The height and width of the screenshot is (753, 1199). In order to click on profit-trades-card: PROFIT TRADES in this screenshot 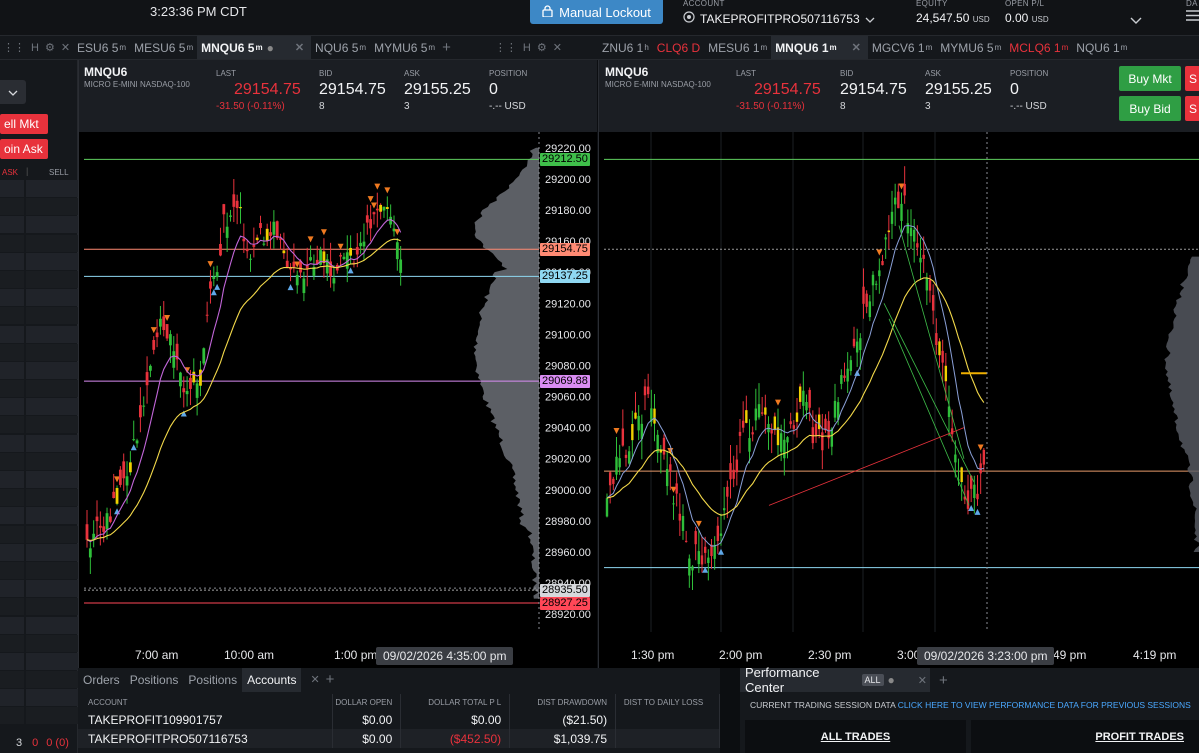, I will do `click(1085, 736)`.